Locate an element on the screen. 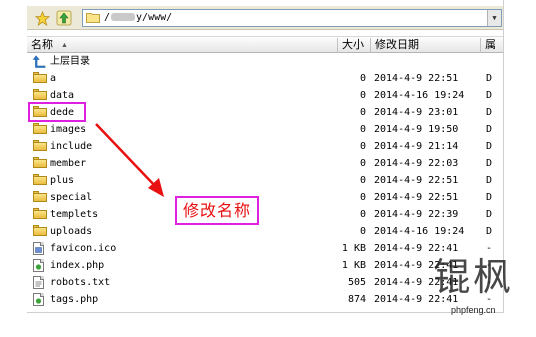 Image resolution: width=536 pixels, height=337 pixels. toolbar: / y/www/ ▼ is located at coordinates (265, 18).